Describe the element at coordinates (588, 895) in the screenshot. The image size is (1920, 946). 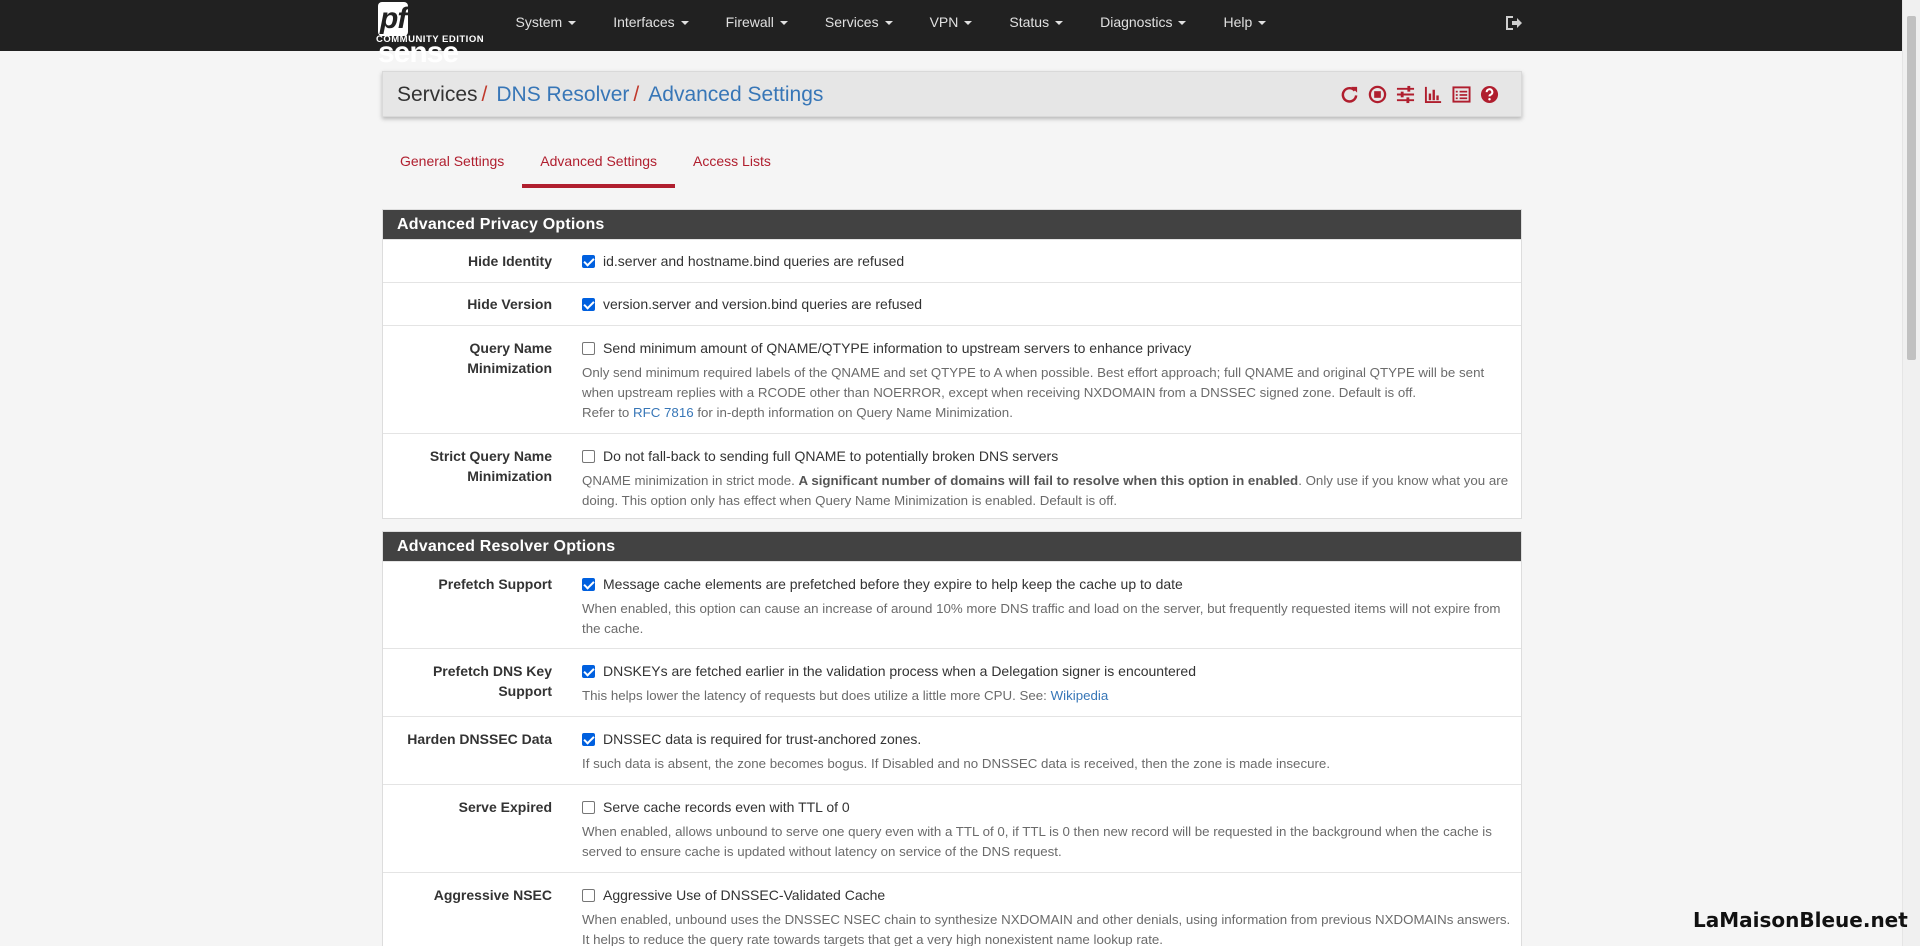
I see `aggressive-nsec-checkbox` at that location.